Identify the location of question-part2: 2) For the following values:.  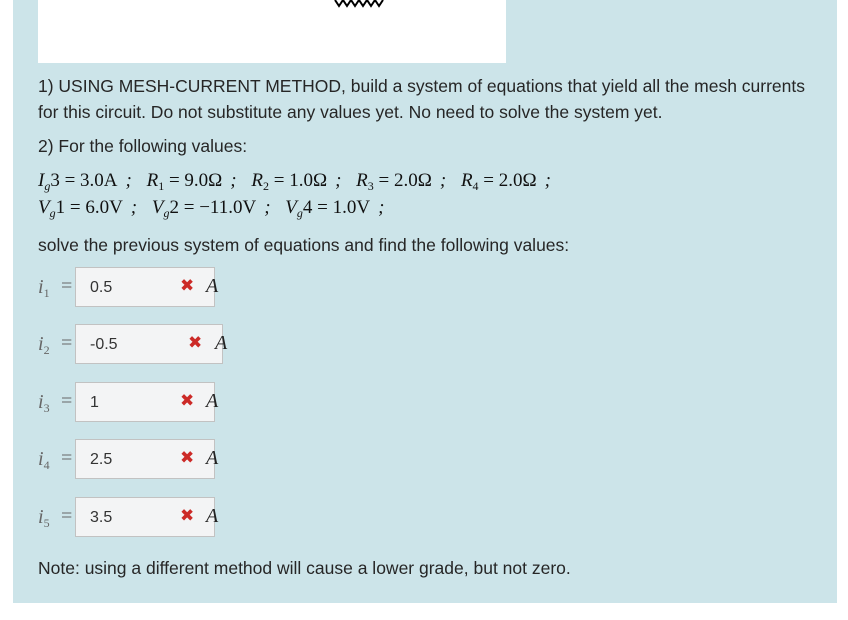
(143, 146).